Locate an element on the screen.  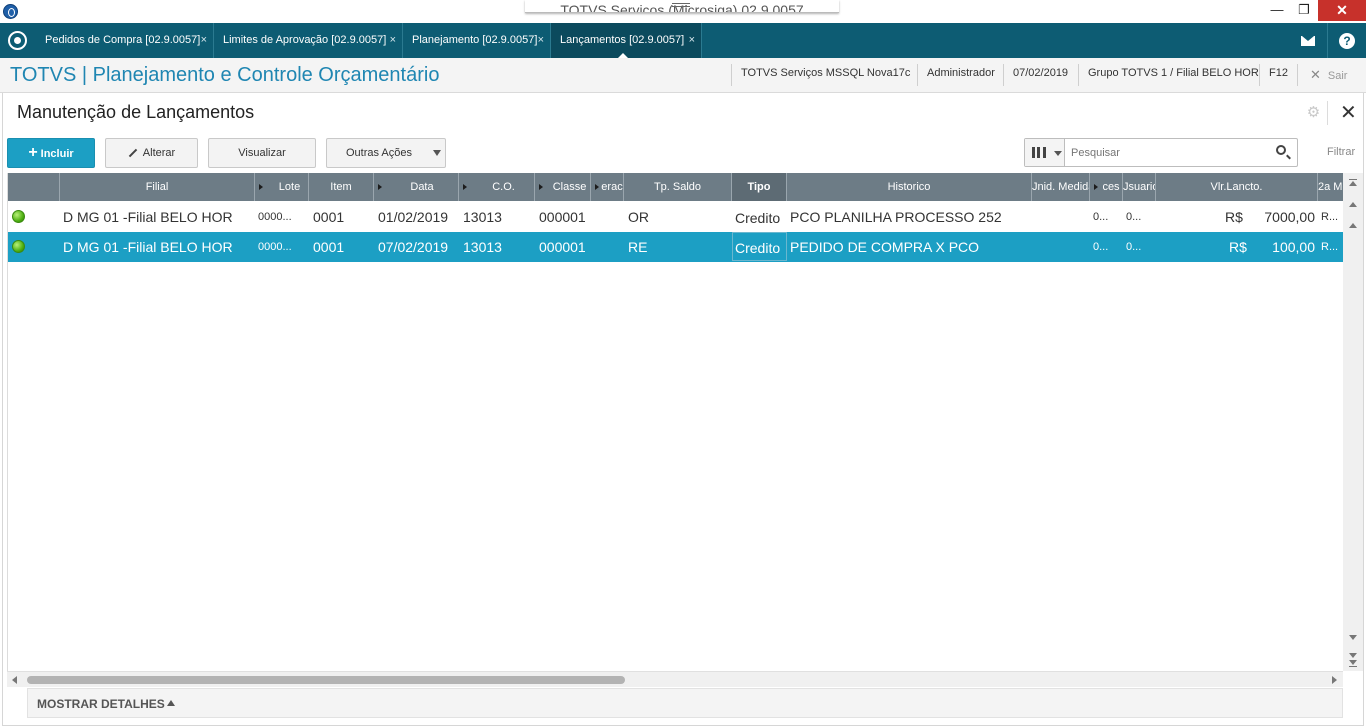
scrollbar-thumb is located at coordinates (326, 680).